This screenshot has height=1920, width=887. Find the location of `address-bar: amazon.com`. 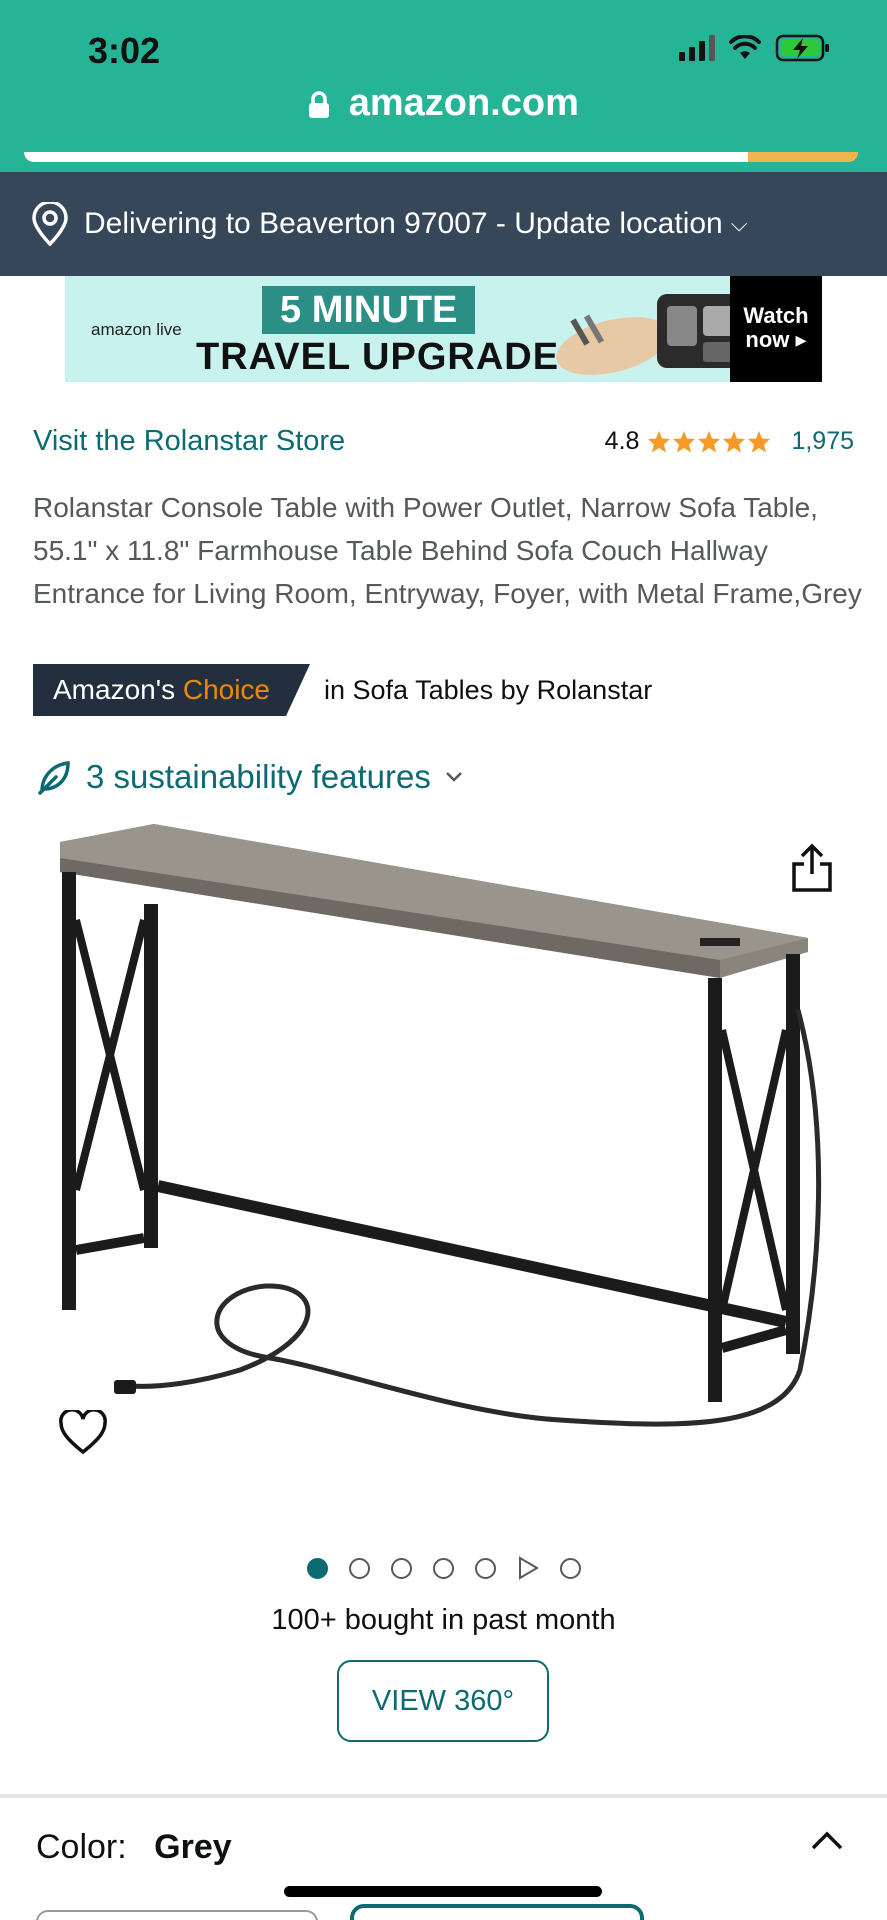

address-bar: amazon.com is located at coordinates (443, 103).